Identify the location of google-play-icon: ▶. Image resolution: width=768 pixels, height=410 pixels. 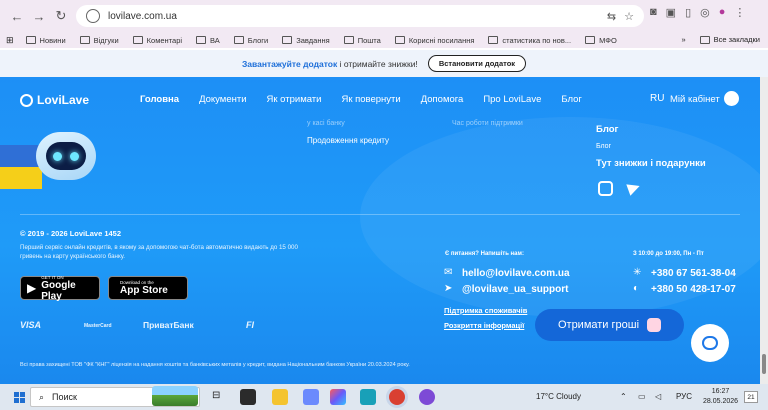
(32, 288).